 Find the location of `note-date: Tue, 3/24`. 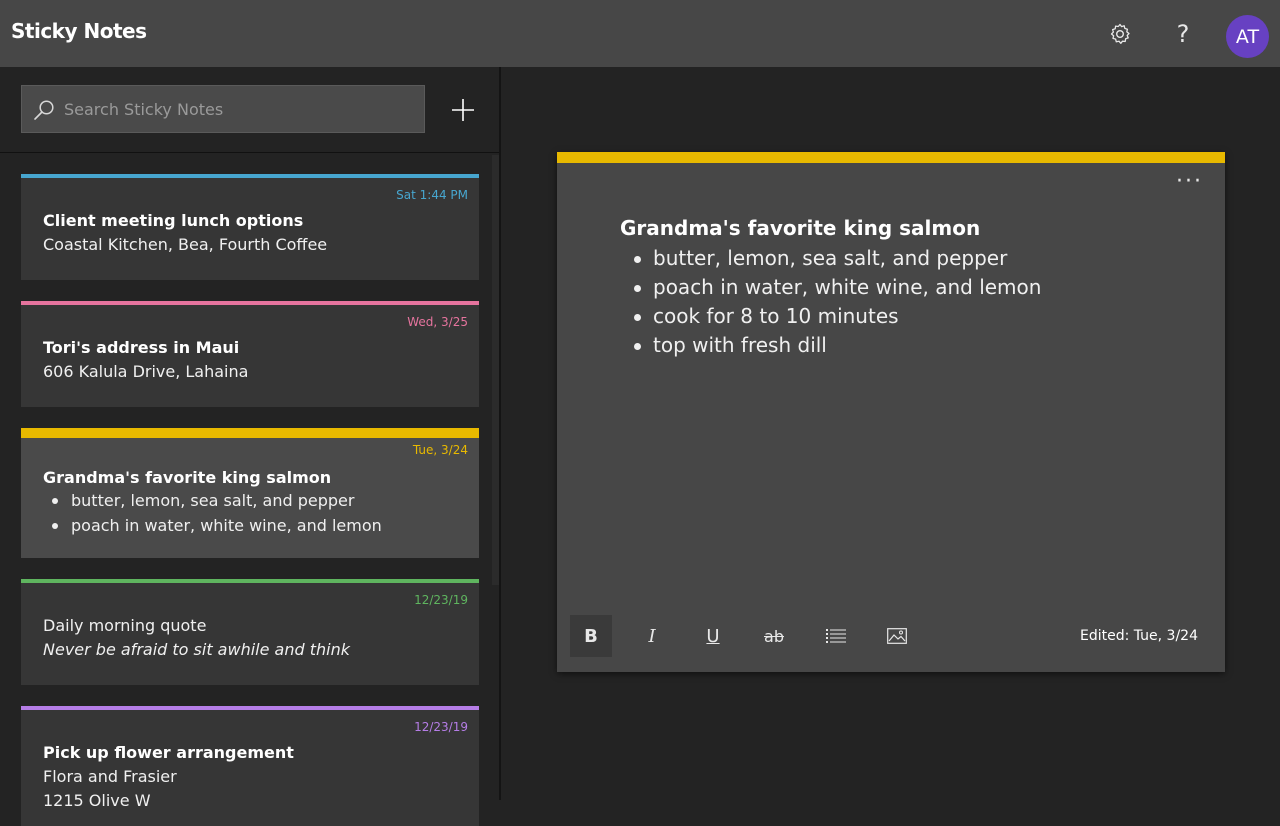

note-date: Tue, 3/24 is located at coordinates (440, 450).